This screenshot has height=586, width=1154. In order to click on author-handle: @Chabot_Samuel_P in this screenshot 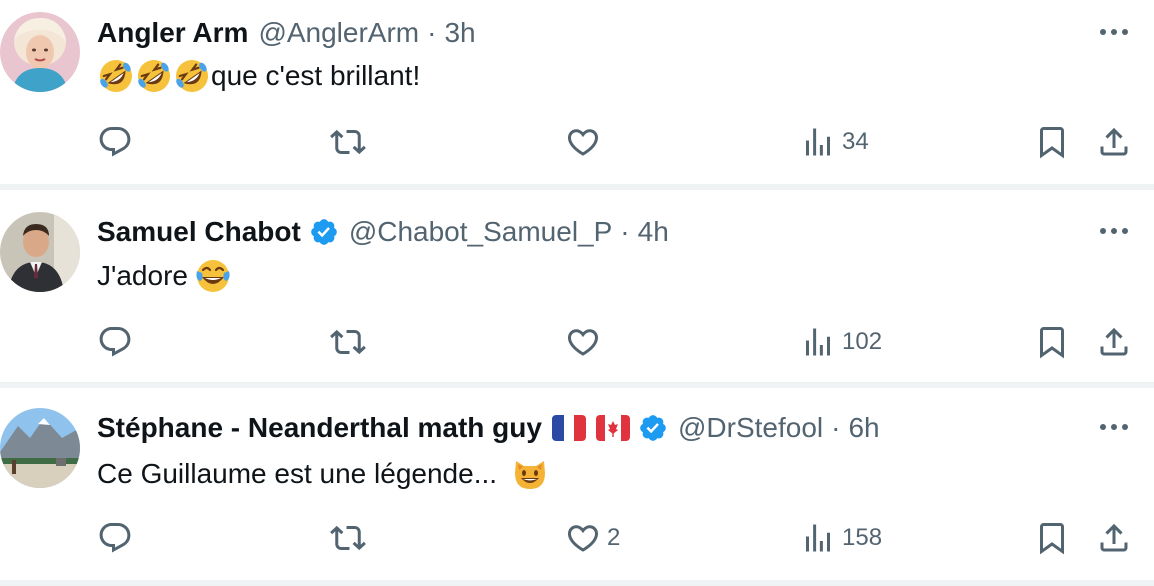, I will do `click(480, 232)`.